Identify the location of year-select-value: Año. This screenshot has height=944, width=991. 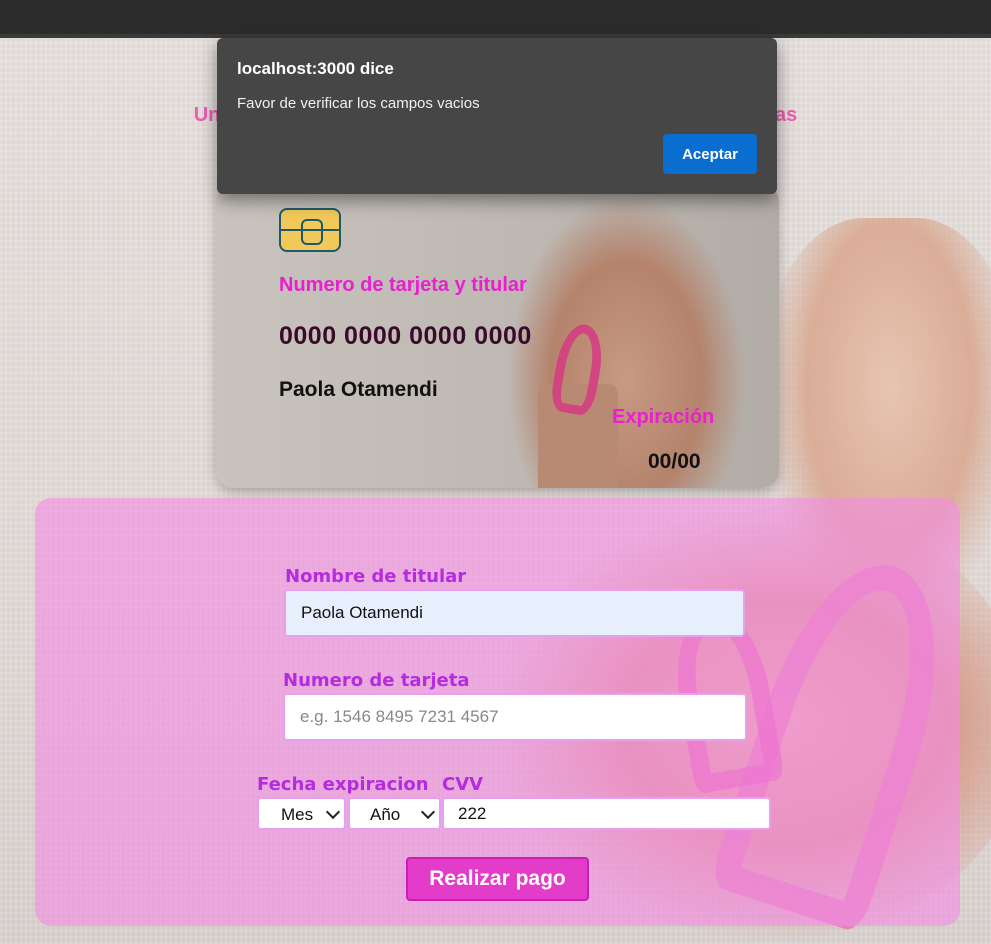
(385, 814).